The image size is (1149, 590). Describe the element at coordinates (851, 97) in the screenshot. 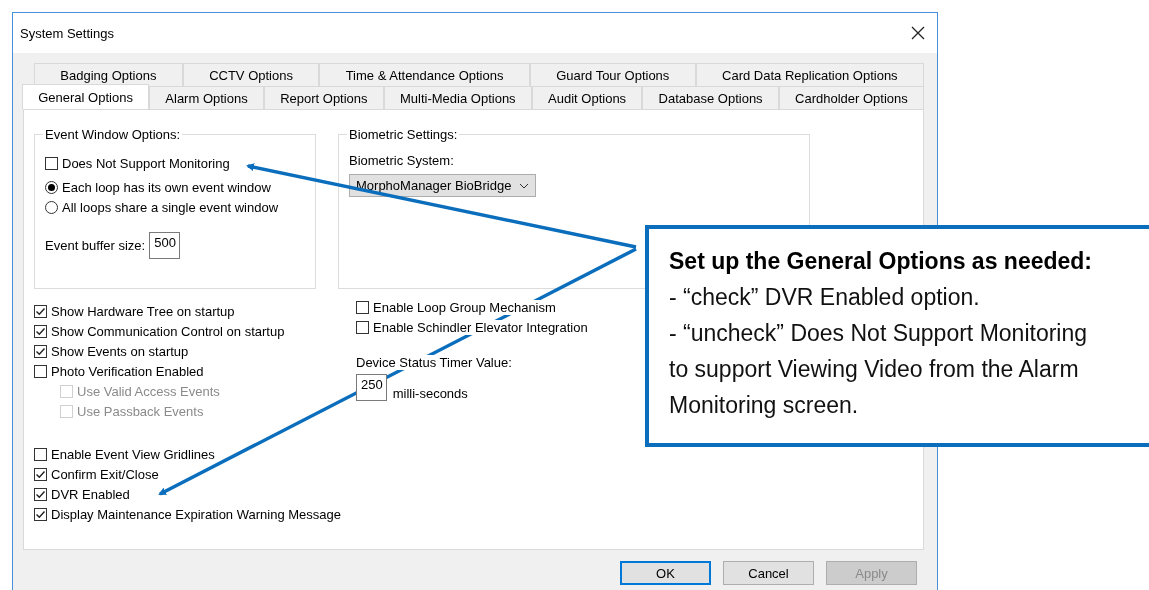

I see `tab: Cardholder Options` at that location.